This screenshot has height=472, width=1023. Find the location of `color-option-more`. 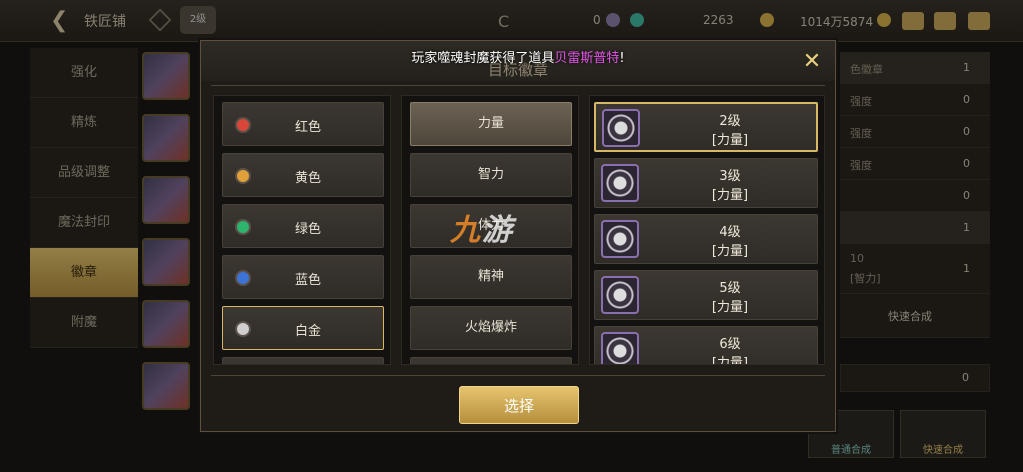

color-option-more is located at coordinates (303, 360).